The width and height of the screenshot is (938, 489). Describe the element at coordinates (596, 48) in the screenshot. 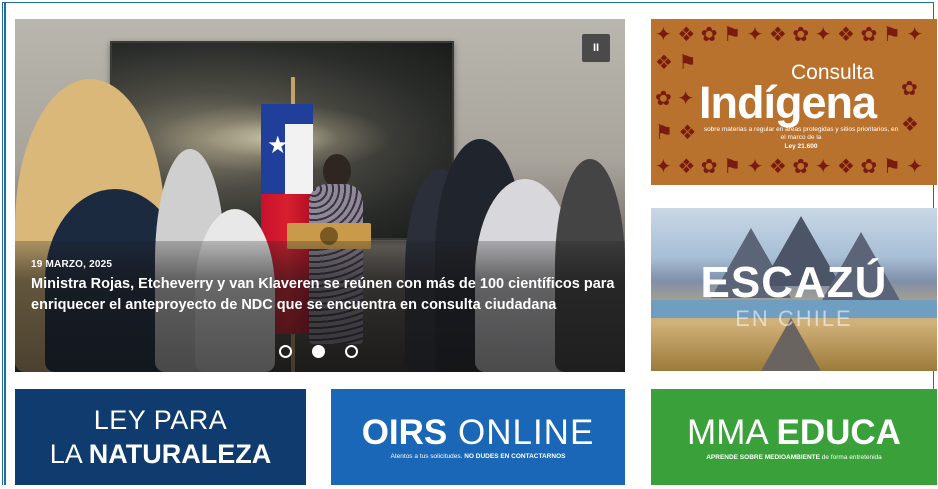

I see `pause-button: II` at that location.